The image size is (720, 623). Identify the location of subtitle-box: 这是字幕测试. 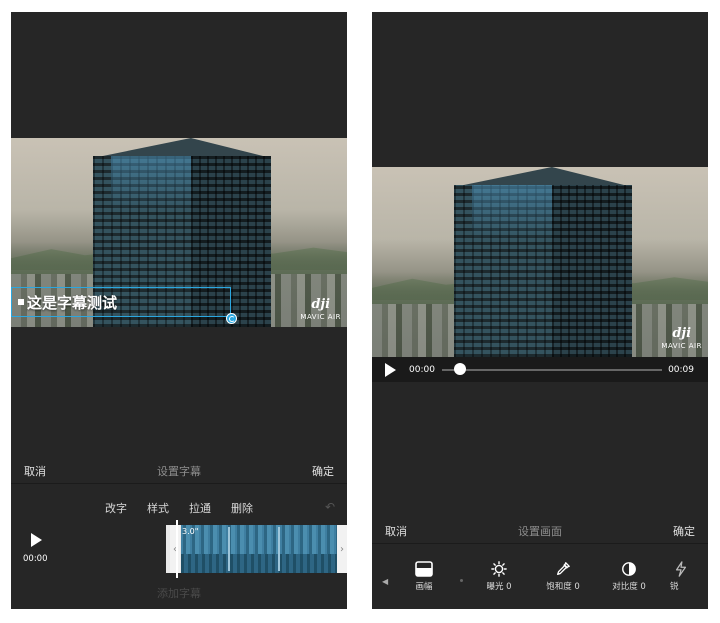
(121, 302).